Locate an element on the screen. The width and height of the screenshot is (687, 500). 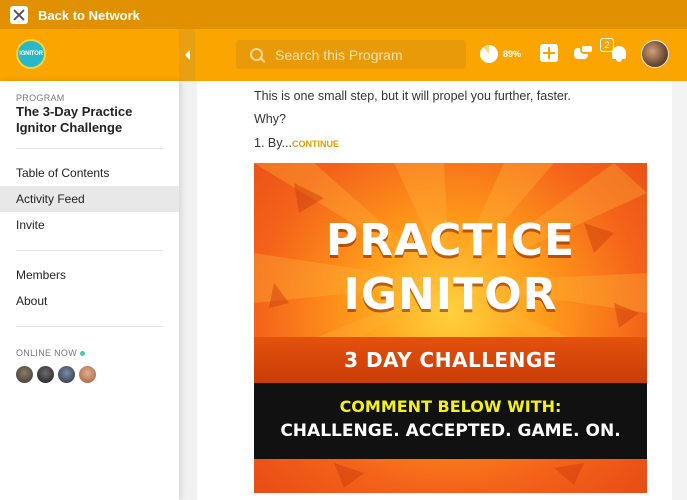
banner-title-line1: PRACTICE is located at coordinates (450, 240).